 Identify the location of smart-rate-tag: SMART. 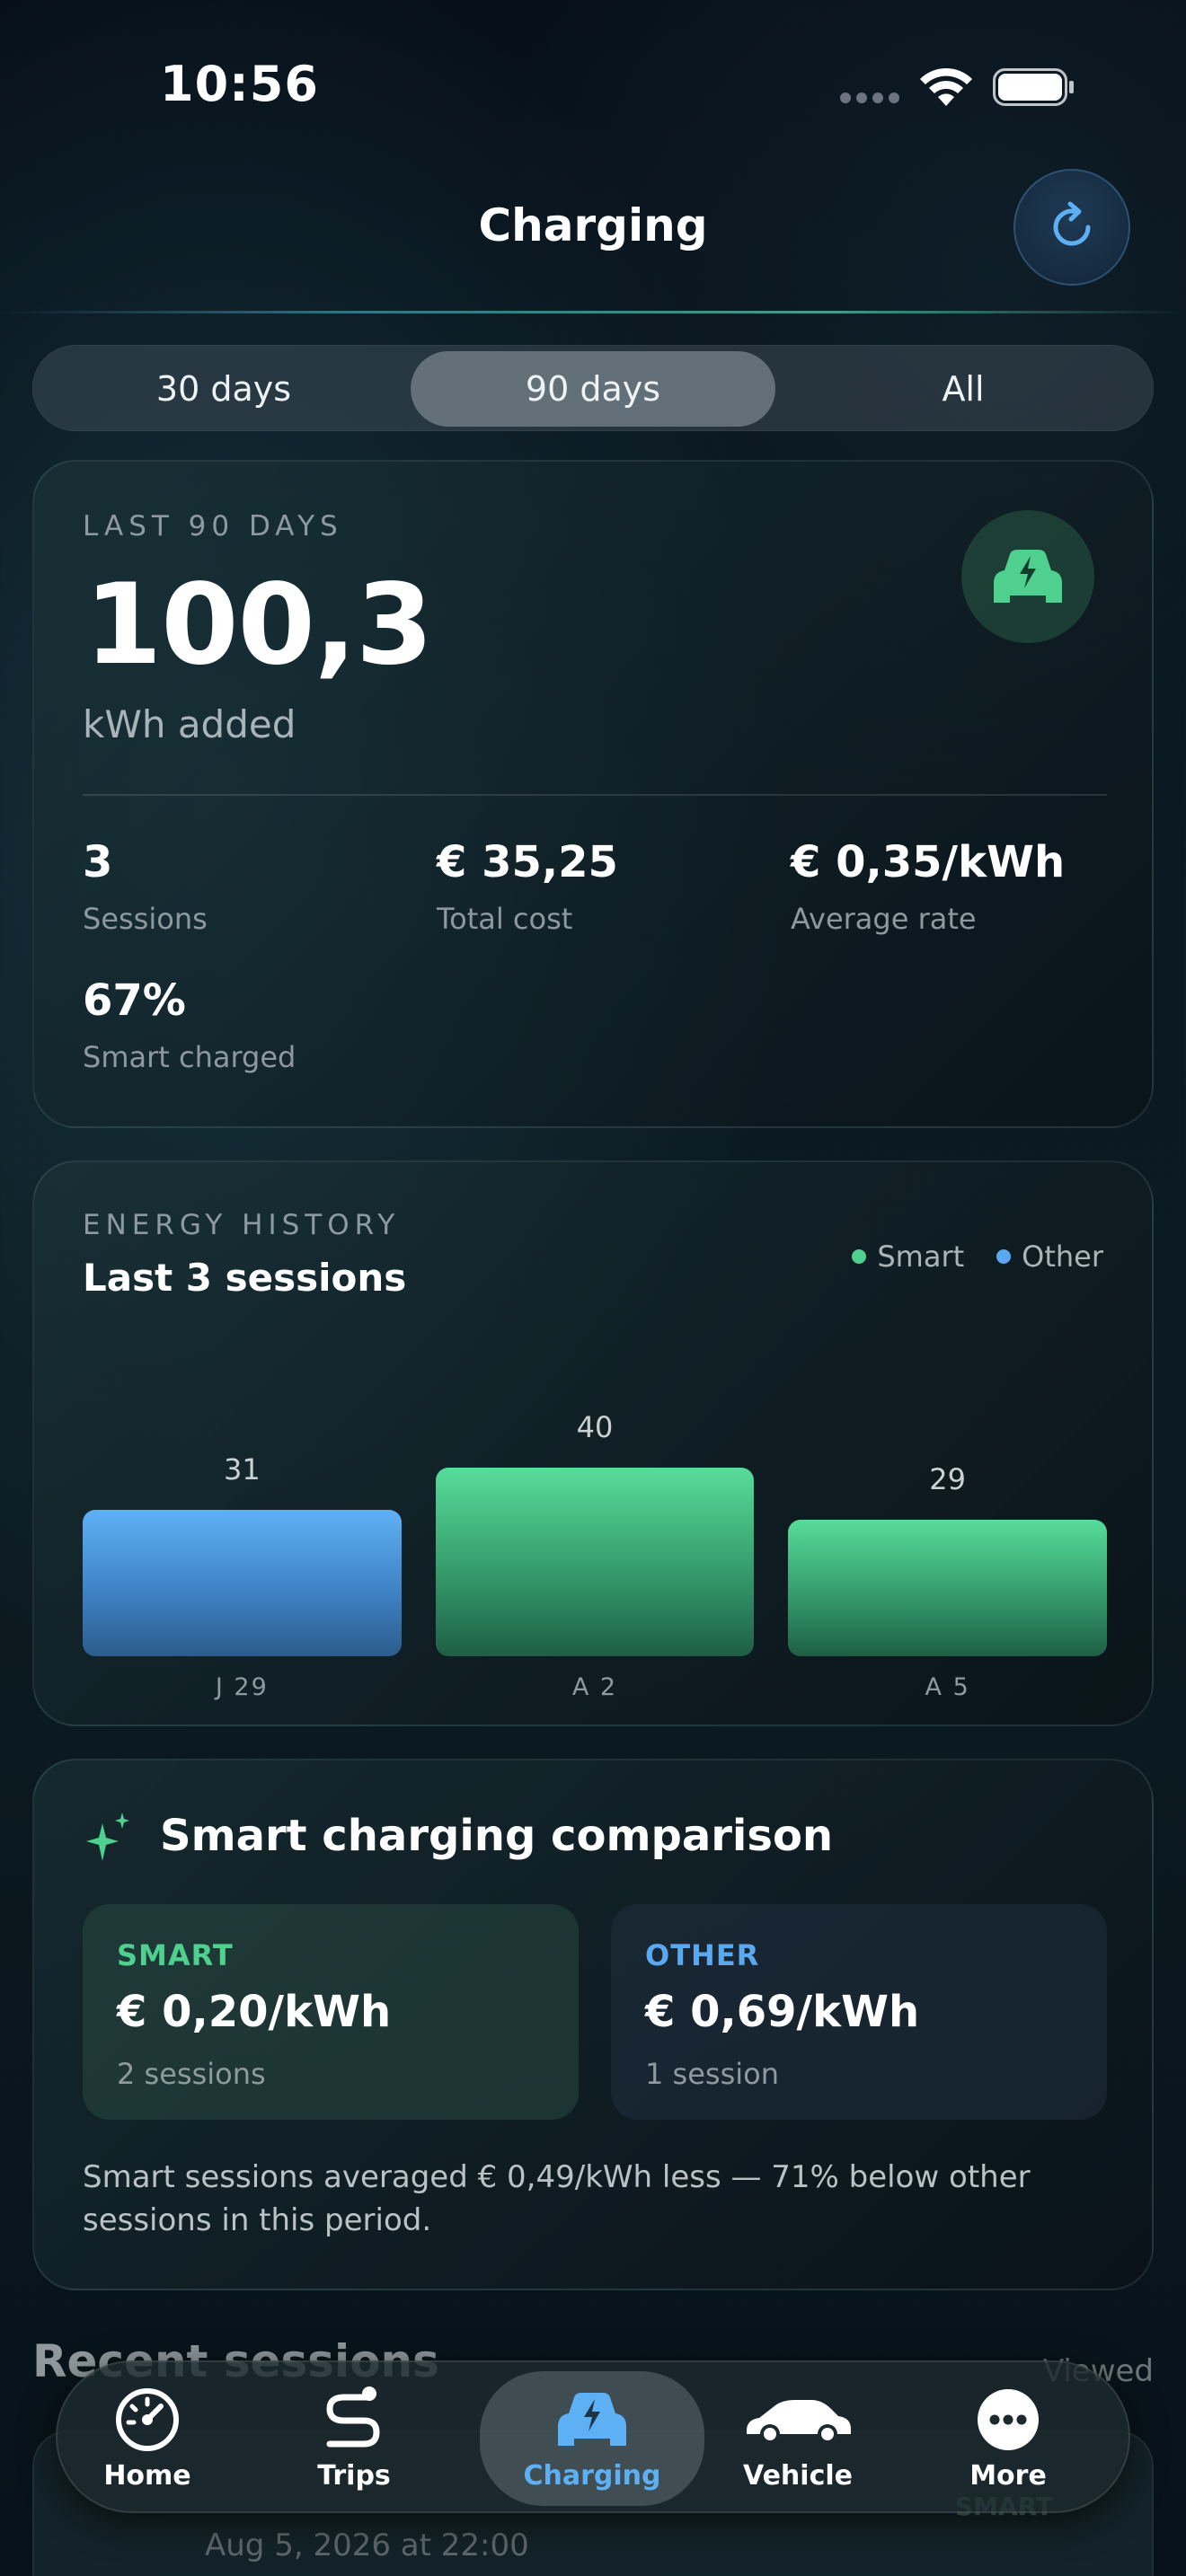
(175, 1955).